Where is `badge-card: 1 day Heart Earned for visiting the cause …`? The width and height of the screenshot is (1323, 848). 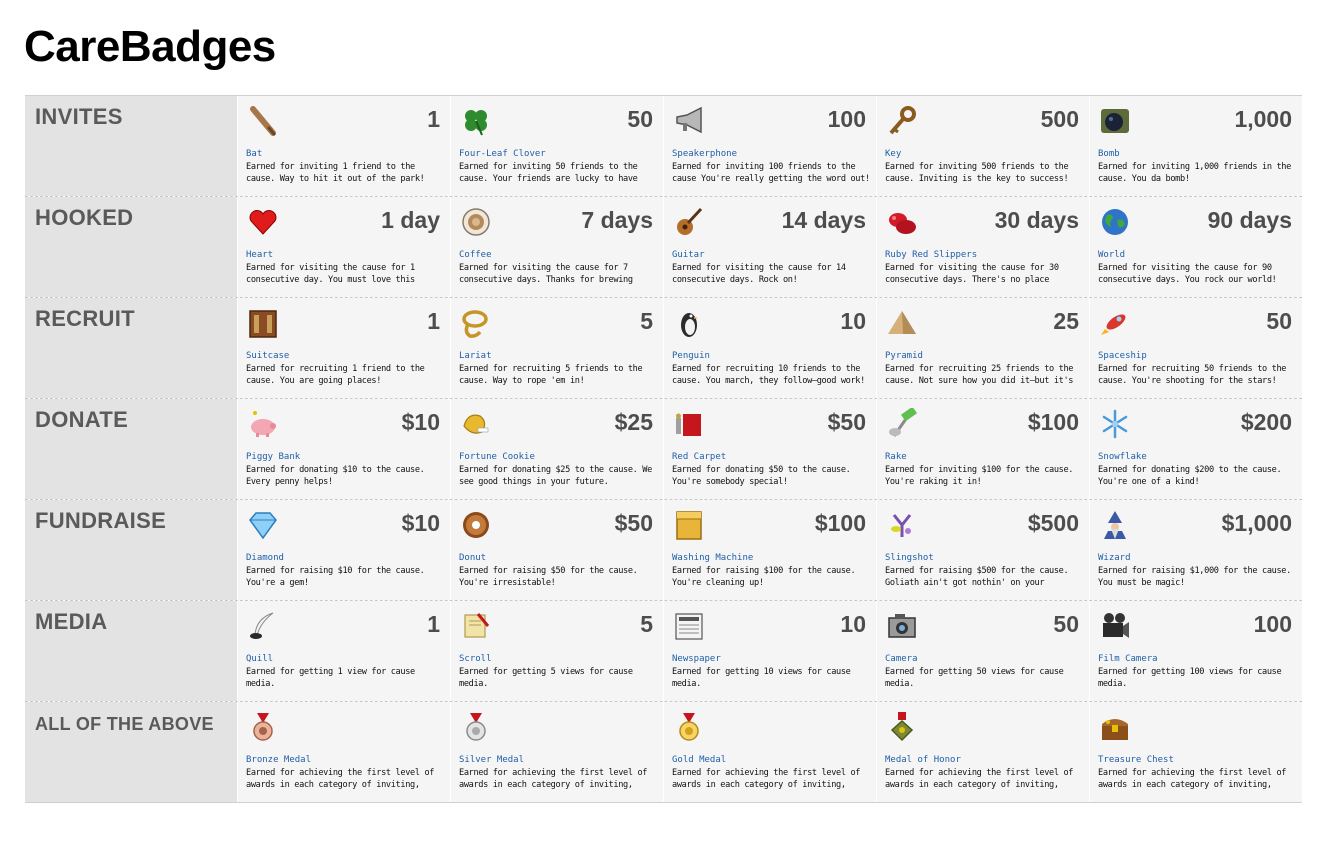 badge-card: 1 day Heart Earned for visiting the cause … is located at coordinates (343, 247).